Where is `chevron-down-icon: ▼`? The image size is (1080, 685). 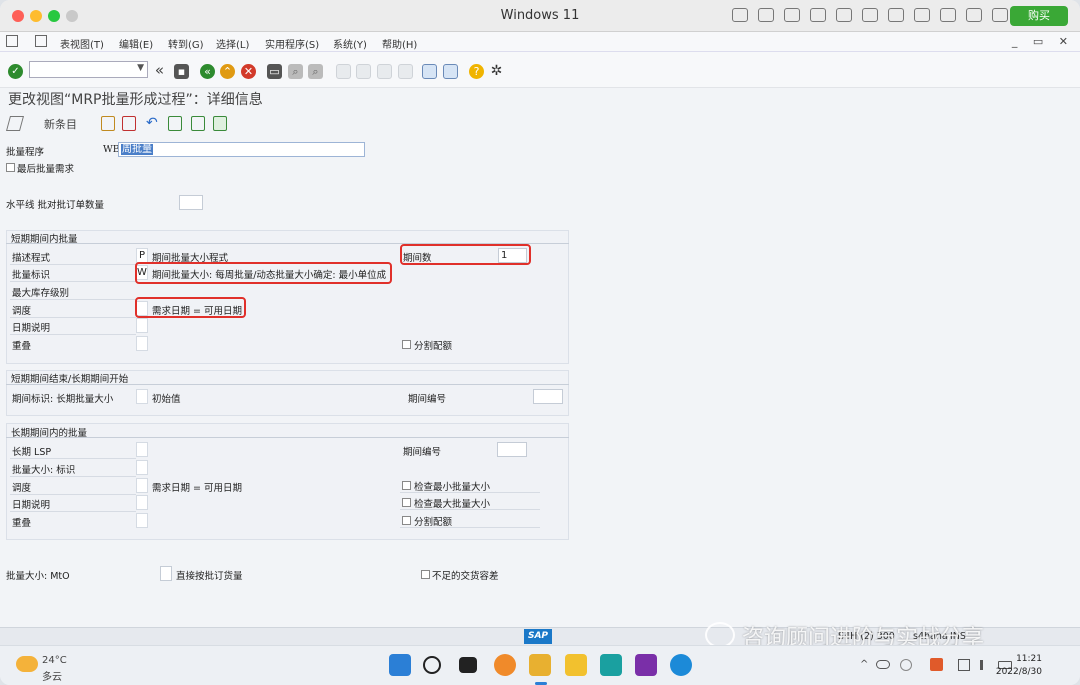
chevron-down-icon: ▼ is located at coordinates (140, 68).